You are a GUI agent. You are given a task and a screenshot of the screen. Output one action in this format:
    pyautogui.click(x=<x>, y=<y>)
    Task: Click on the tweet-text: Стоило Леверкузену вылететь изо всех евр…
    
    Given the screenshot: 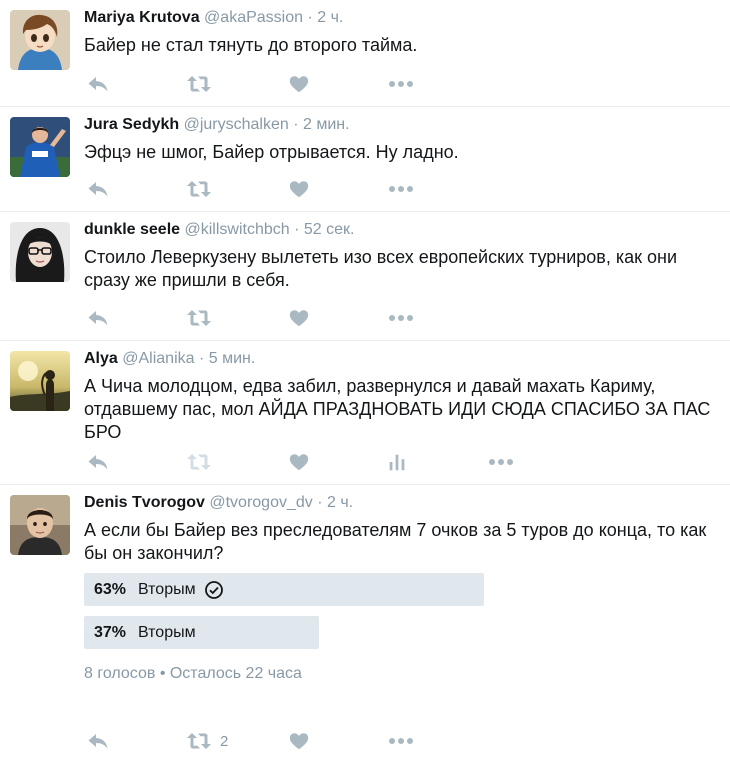 What is the action you would take?
    pyautogui.click(x=381, y=268)
    